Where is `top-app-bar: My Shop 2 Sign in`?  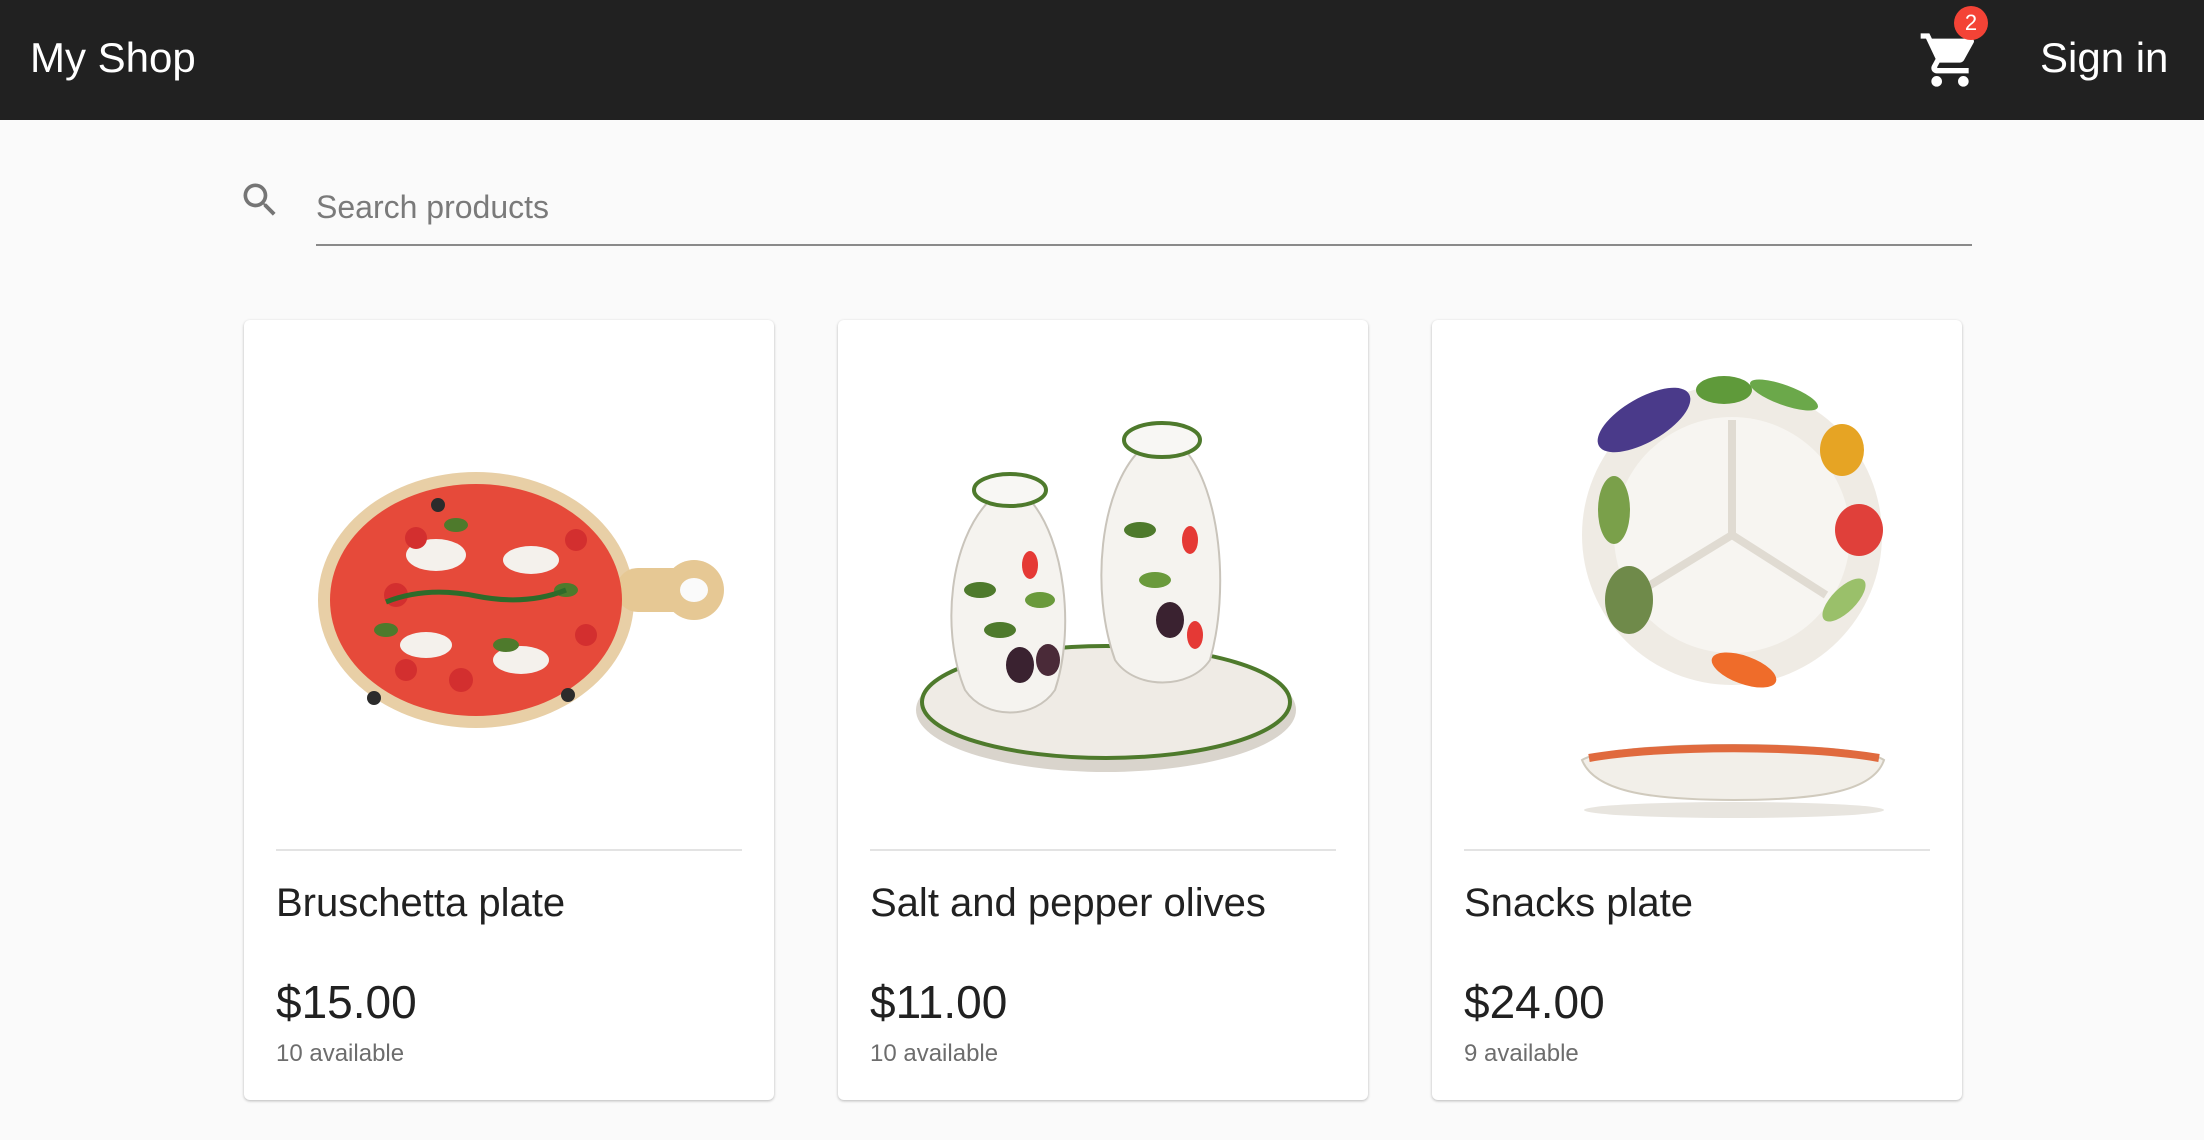 top-app-bar: My Shop 2 Sign in is located at coordinates (1102, 60).